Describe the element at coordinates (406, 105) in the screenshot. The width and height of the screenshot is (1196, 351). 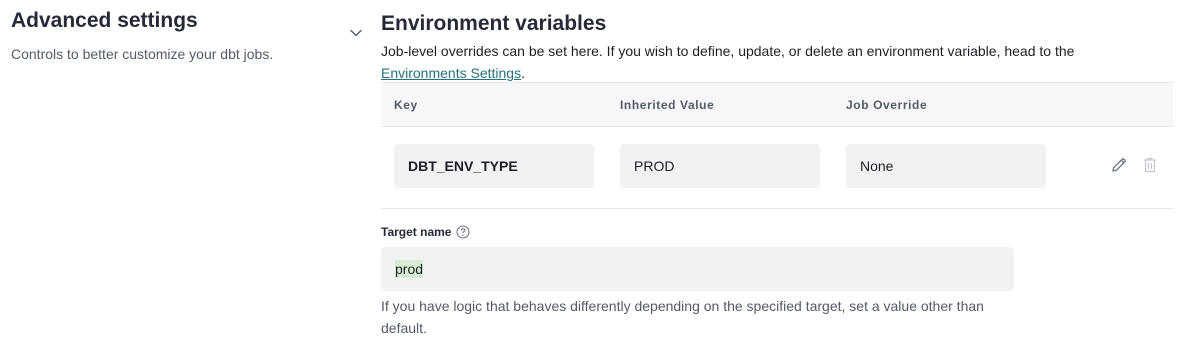
I see `column-header-key: Key` at that location.